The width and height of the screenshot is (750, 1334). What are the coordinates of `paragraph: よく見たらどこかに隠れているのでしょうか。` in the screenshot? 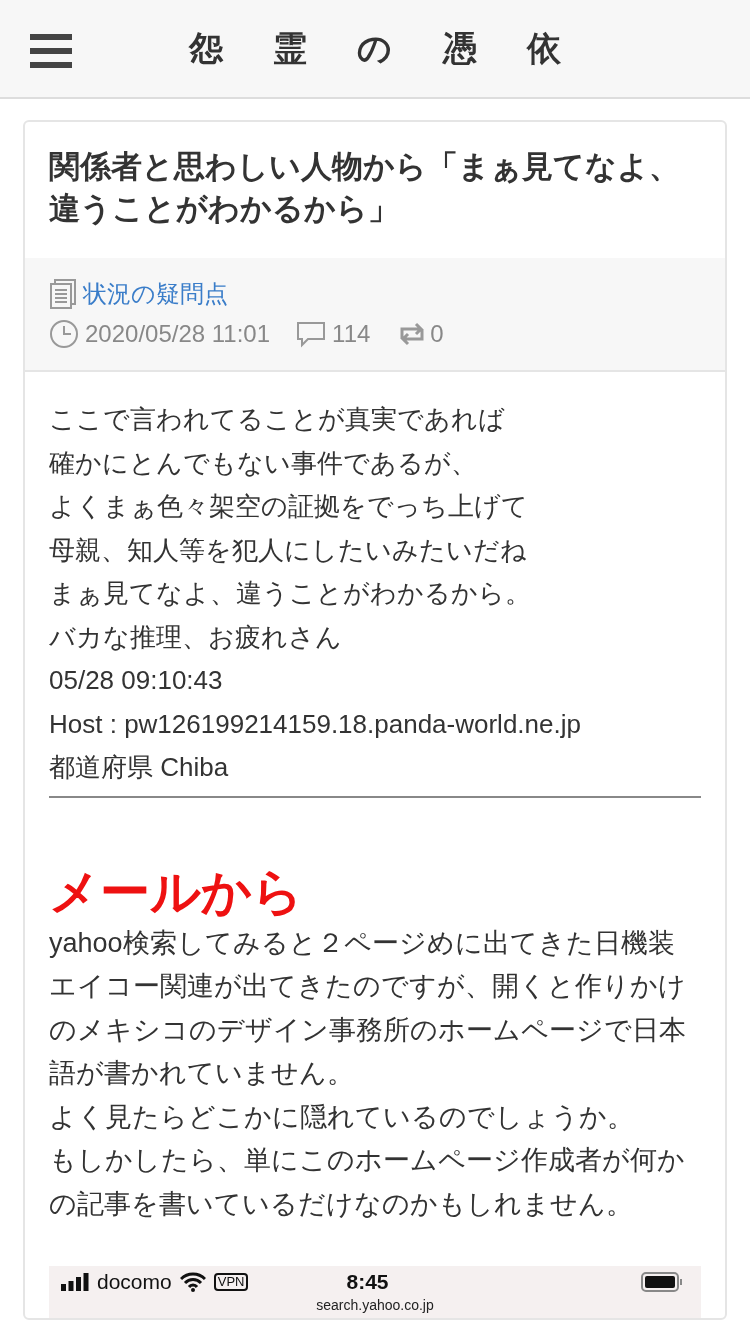 It's located at (342, 1117).